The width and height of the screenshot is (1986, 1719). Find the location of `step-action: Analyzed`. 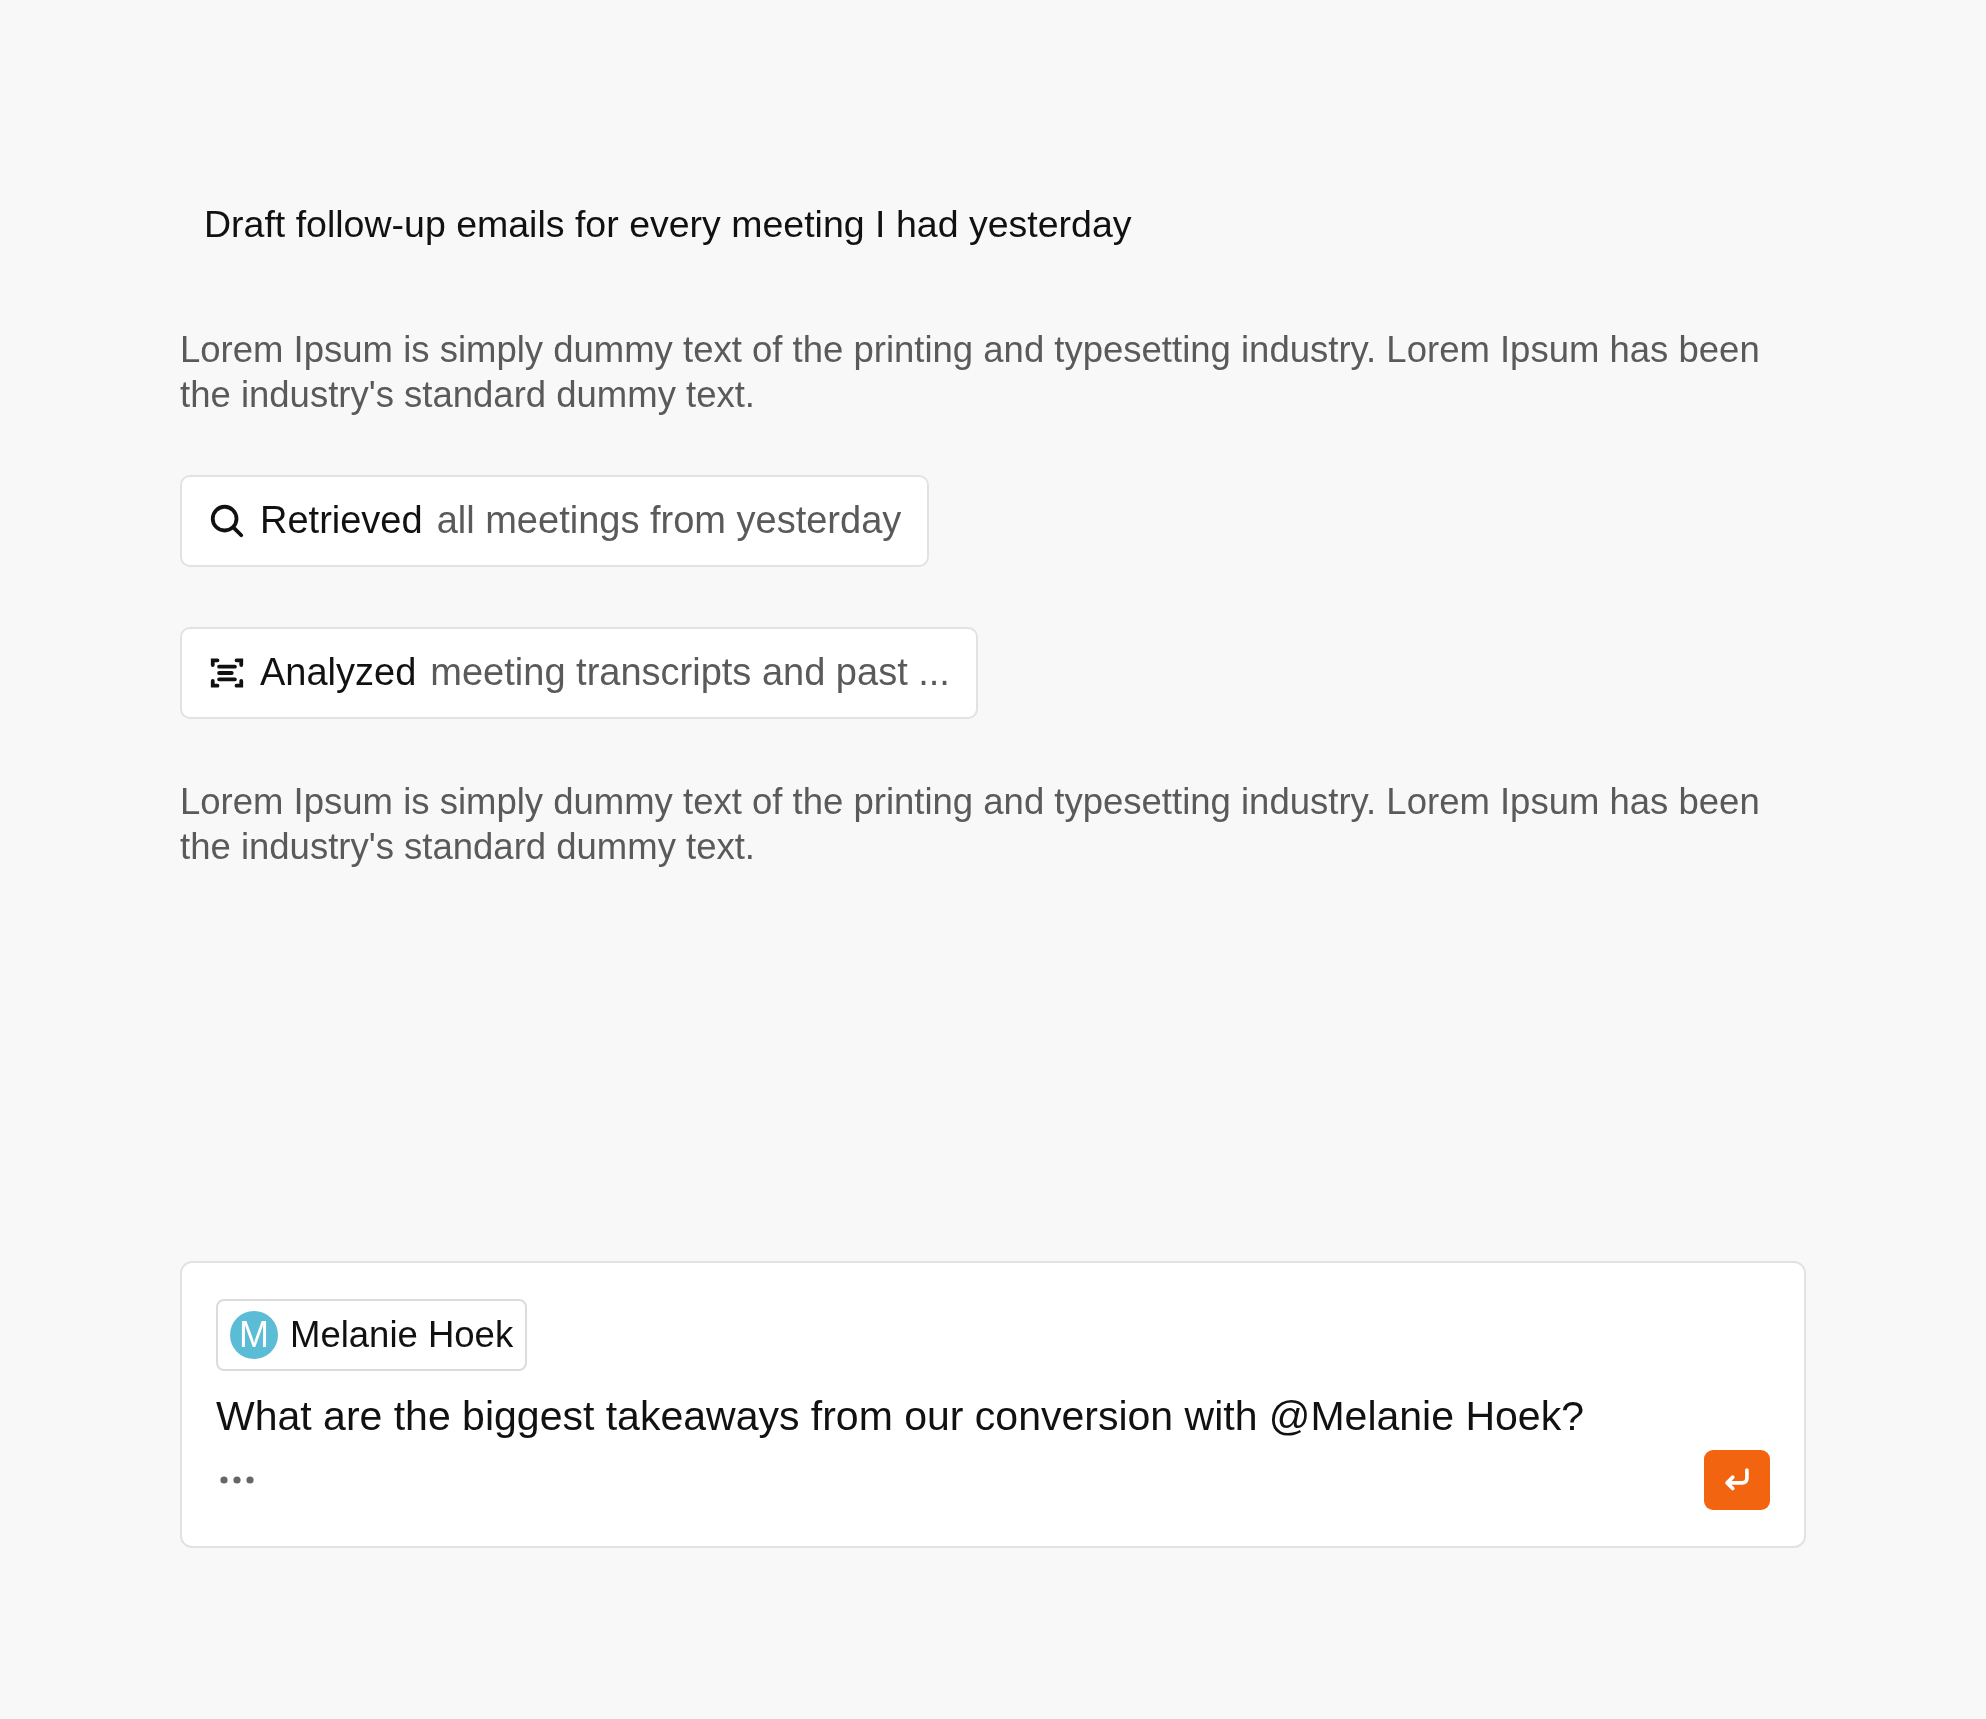

step-action: Analyzed is located at coordinates (338, 673).